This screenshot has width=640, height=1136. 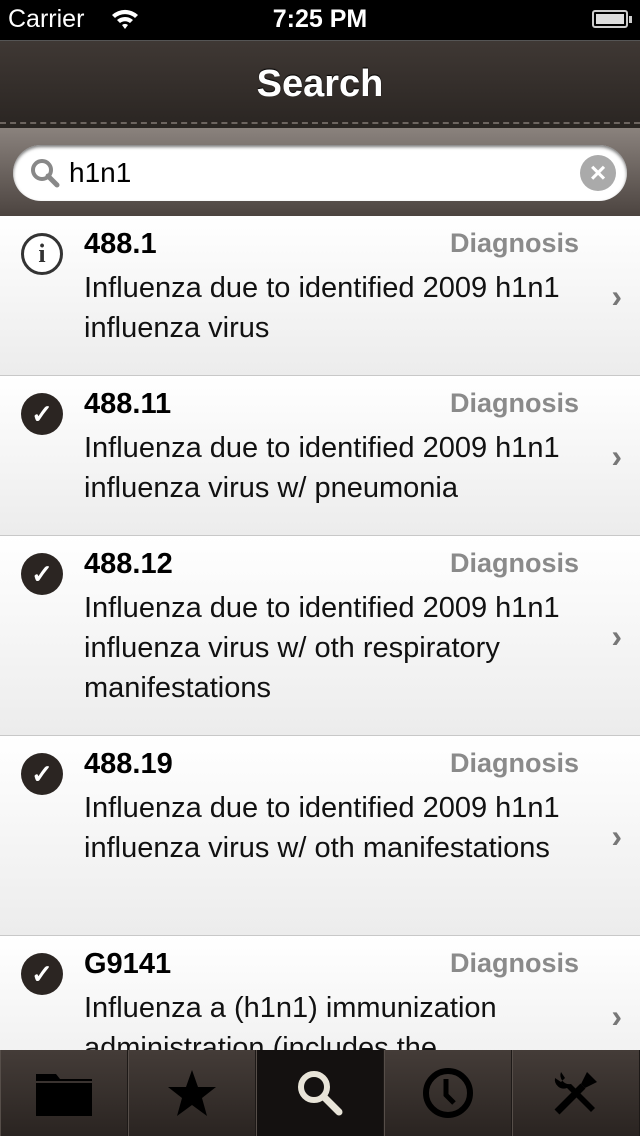 What do you see at coordinates (120, 244) in the screenshot?
I see `result-code: 488.1` at bounding box center [120, 244].